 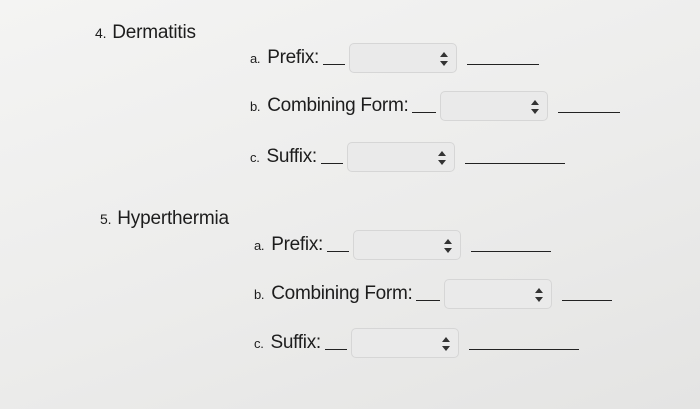 What do you see at coordinates (106, 219) in the screenshot?
I see `question-number: 5.` at bounding box center [106, 219].